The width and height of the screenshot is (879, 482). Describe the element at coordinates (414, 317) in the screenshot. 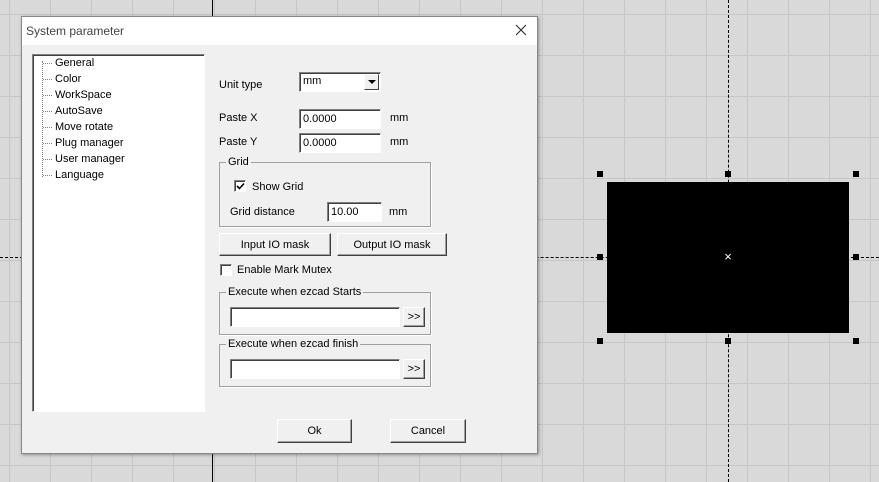

I see `execute-start-browse-button: >>` at that location.